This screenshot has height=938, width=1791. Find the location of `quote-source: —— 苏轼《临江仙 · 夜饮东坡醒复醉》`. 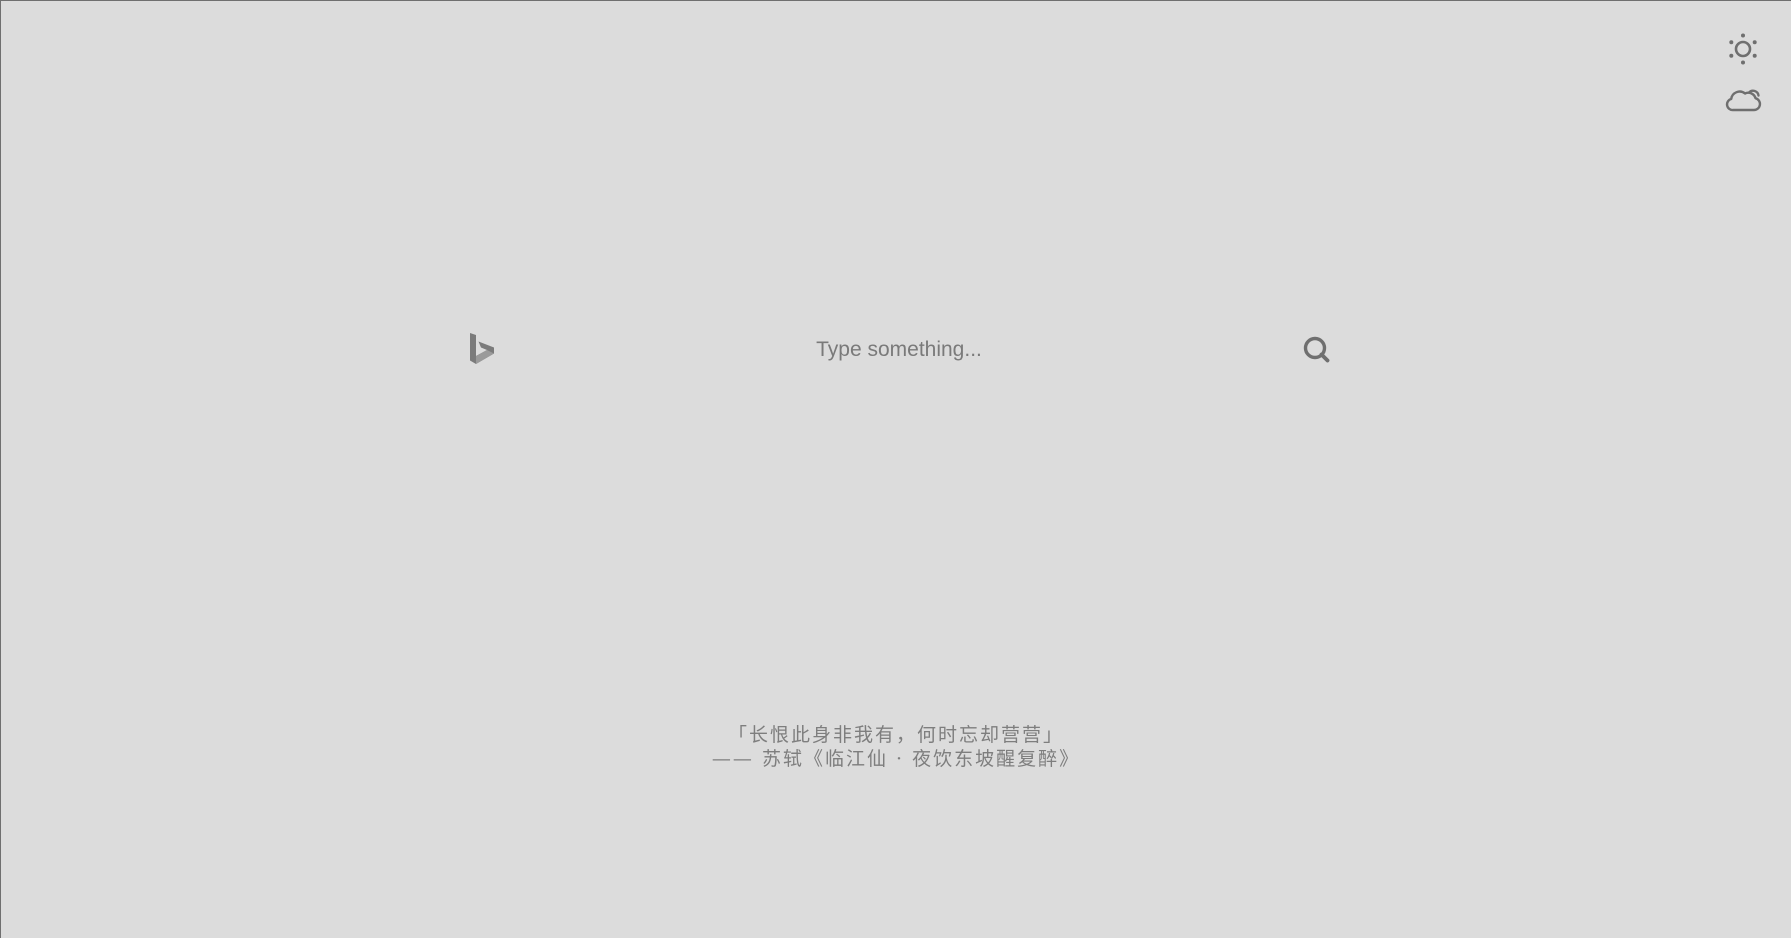

quote-source: —— 苏轼《临江仙 · 夜饮东坡醒复醉》 is located at coordinates (896, 759).